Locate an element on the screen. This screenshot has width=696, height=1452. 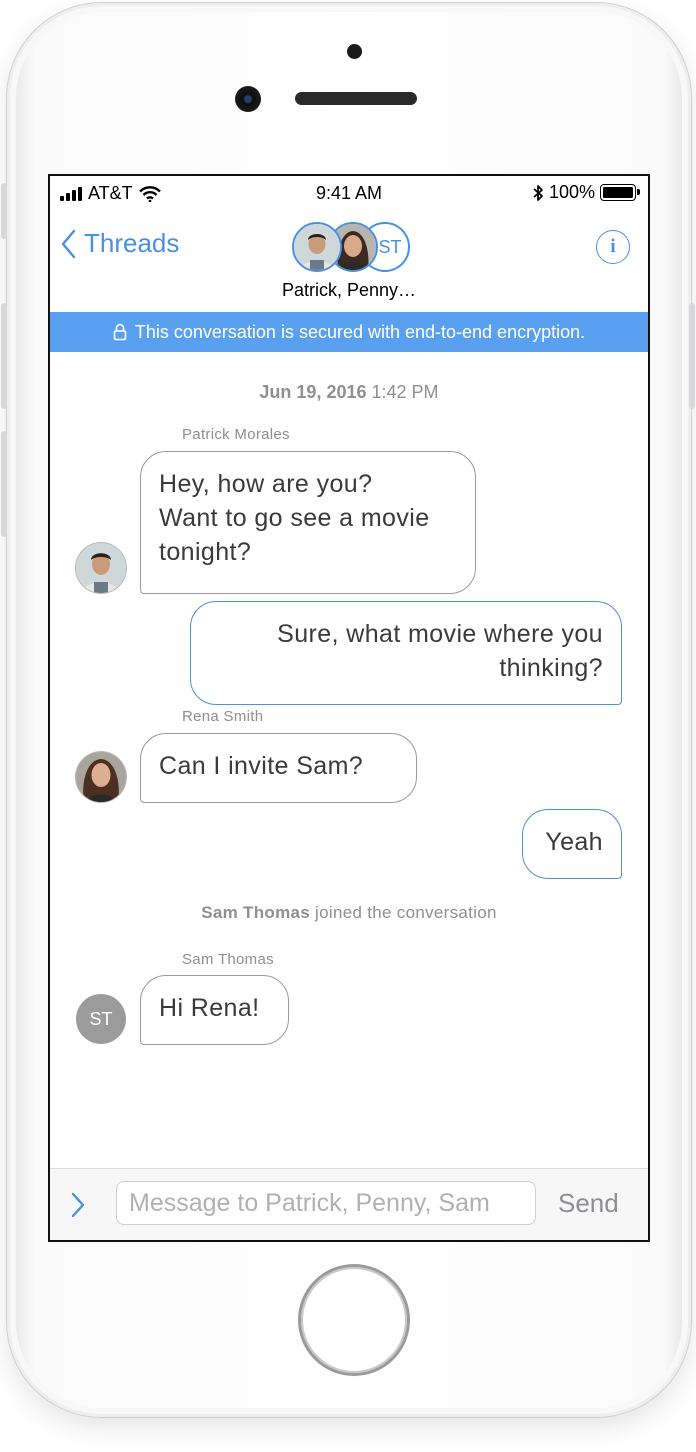
lock-icon is located at coordinates (120, 332).